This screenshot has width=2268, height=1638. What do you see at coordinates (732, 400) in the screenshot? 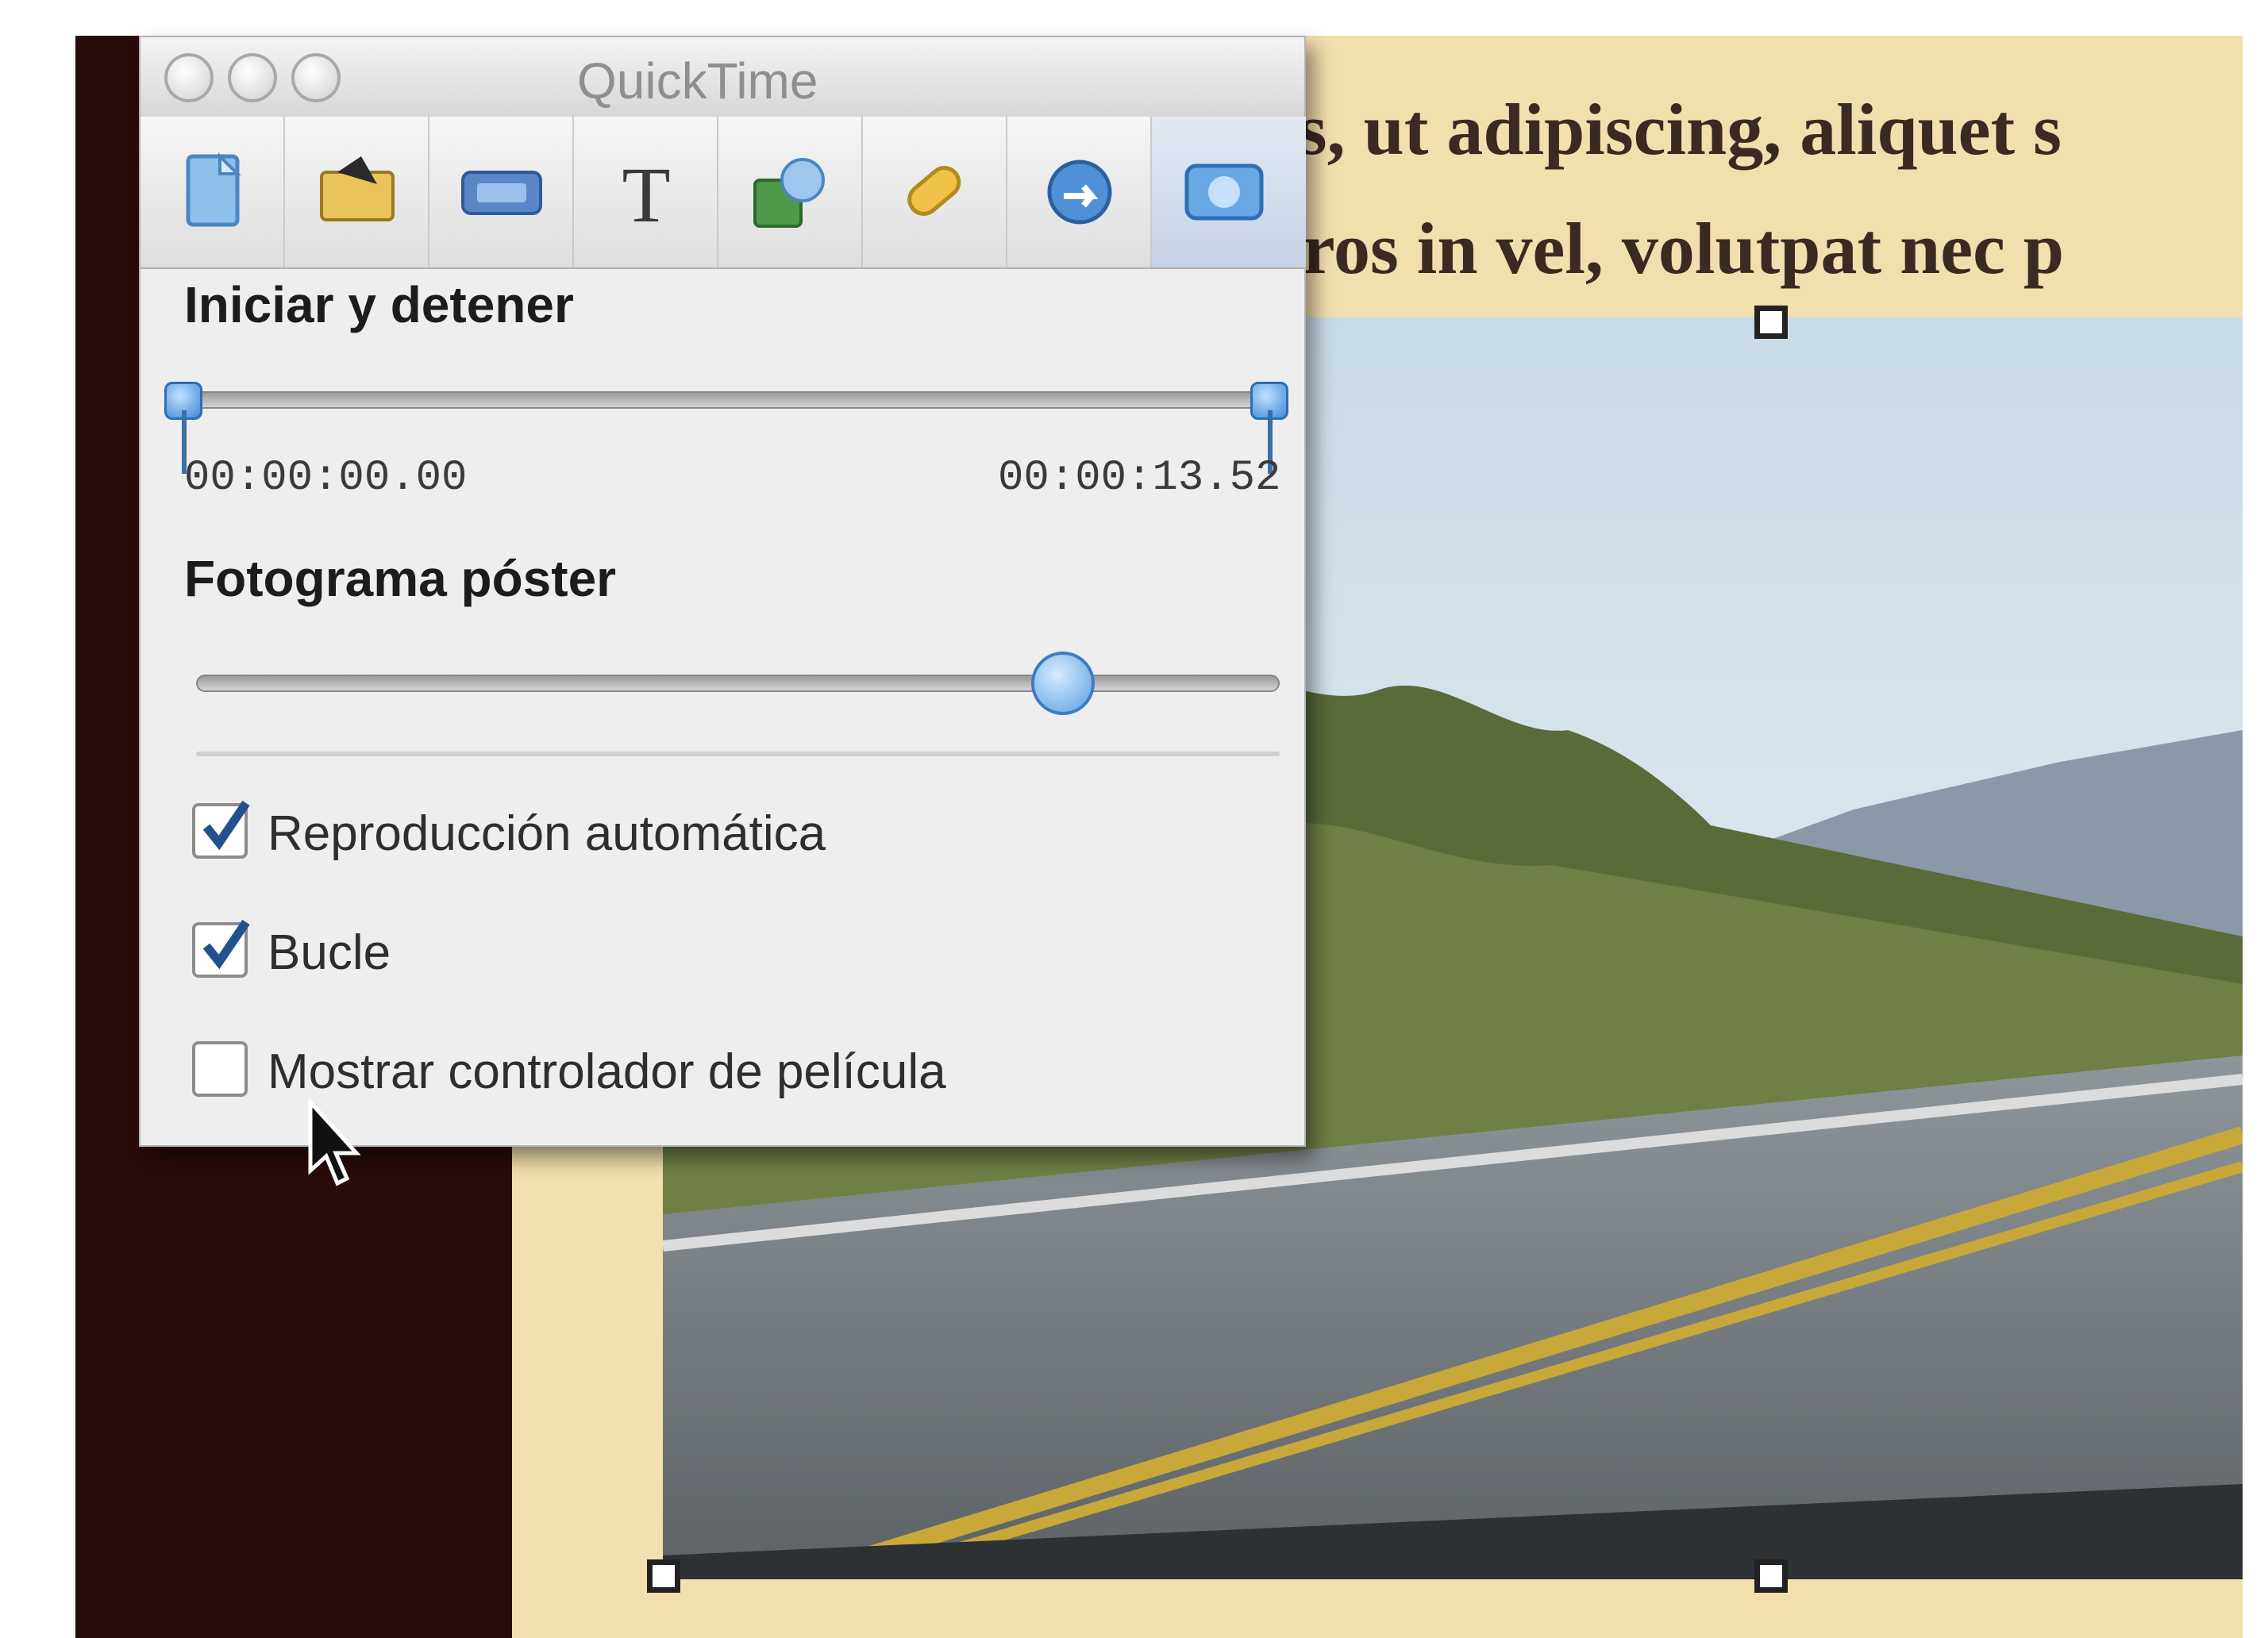
I see `start-stop-slider` at bounding box center [732, 400].